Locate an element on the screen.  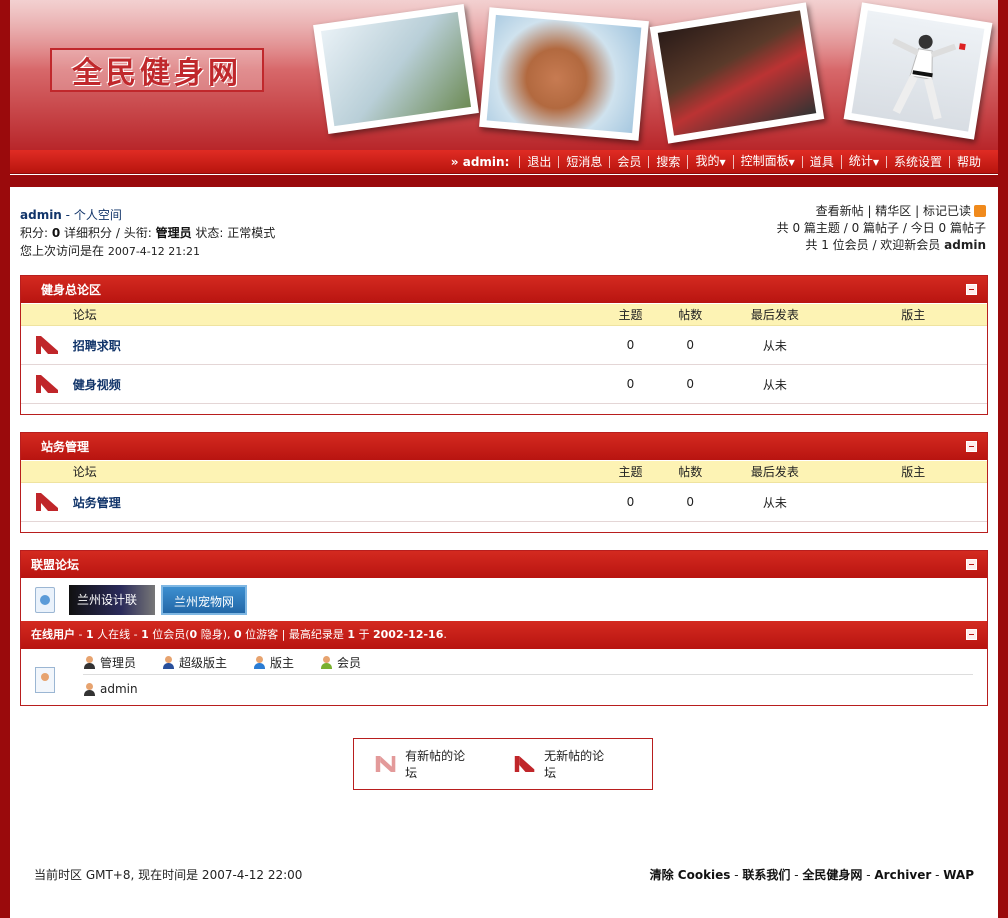
forum-icon-legend: 有新帖的论坛 无新帖的论坛 is located at coordinates (503, 764).